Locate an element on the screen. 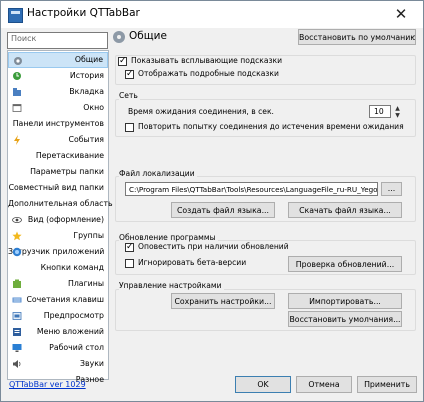 Image resolution: width=424 pixels, height=402 pixels. page-title: Общие is located at coordinates (148, 36).